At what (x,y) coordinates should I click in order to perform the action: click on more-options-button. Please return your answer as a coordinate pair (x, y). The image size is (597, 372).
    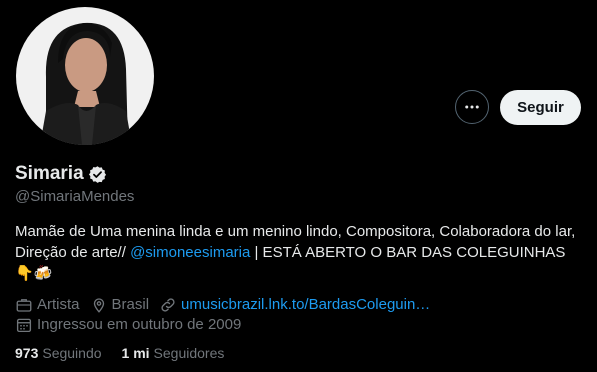
    Looking at the image, I should click on (472, 107).